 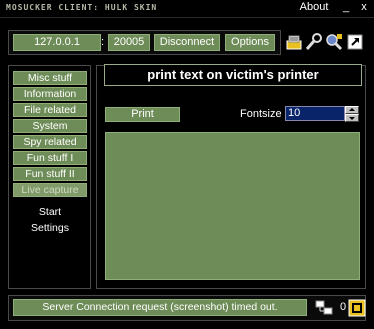 What do you see at coordinates (314, 8) in the screenshot?
I see `about-button: About` at bounding box center [314, 8].